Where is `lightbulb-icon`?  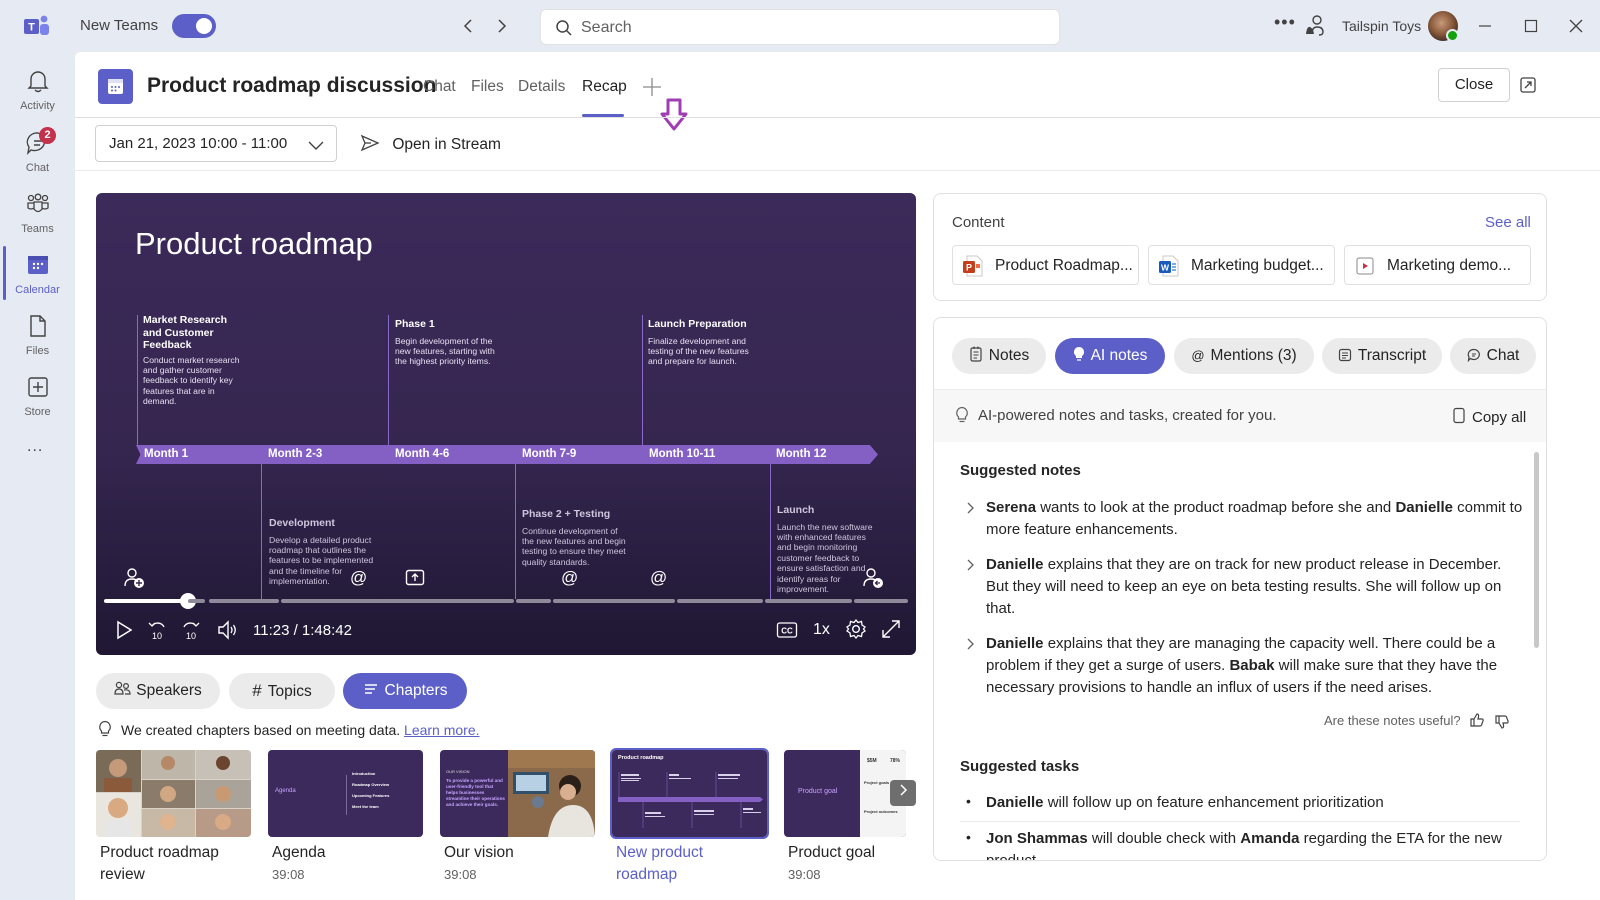 lightbulb-icon is located at coordinates (962, 414).